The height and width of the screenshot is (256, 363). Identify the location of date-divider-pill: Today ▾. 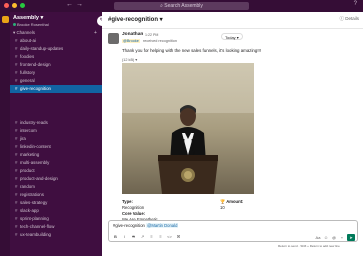
(232, 36).